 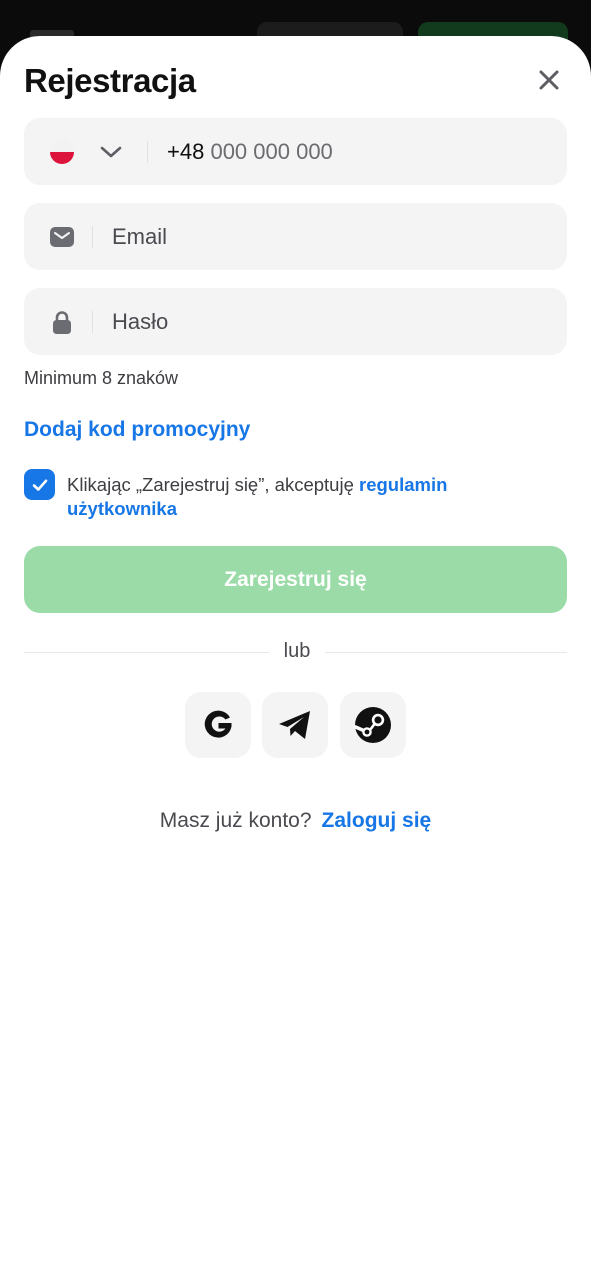 What do you see at coordinates (297, 651) in the screenshot?
I see `divider-label: lub` at bounding box center [297, 651].